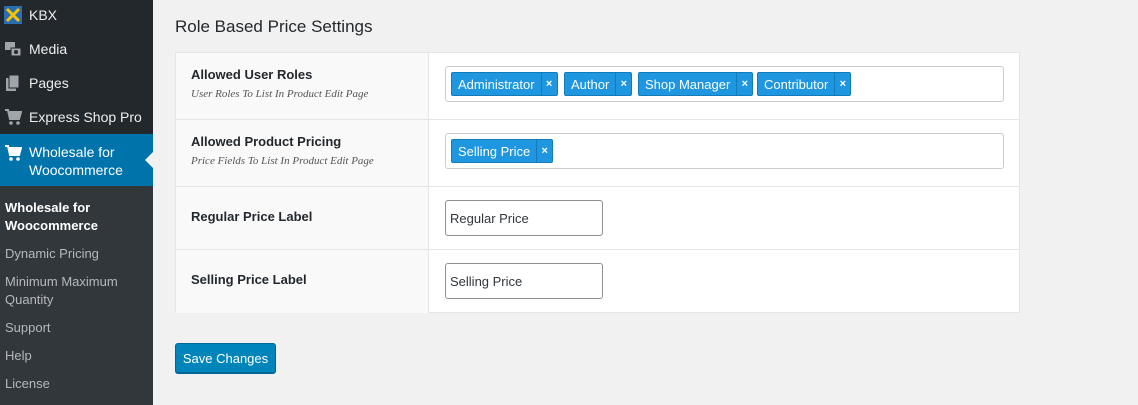  What do you see at coordinates (77, 328) in the screenshot?
I see `submenu-item-support: Support` at bounding box center [77, 328].